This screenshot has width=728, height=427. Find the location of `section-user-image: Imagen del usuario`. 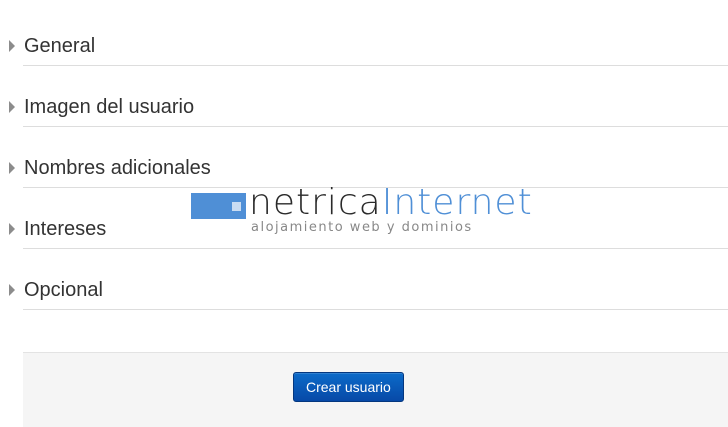

section-user-image: Imagen del usuario is located at coordinates (364, 119).